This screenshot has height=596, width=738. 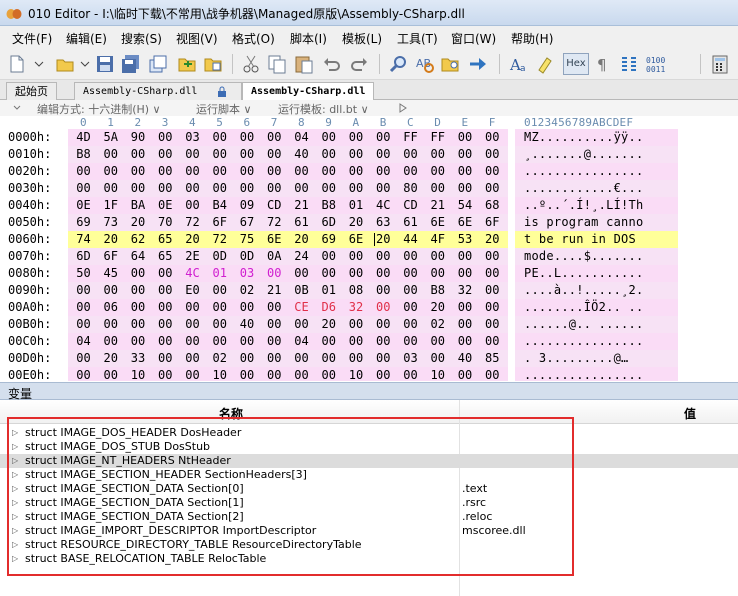 I want to click on hex-byte: 0E, so click(x=165, y=205).